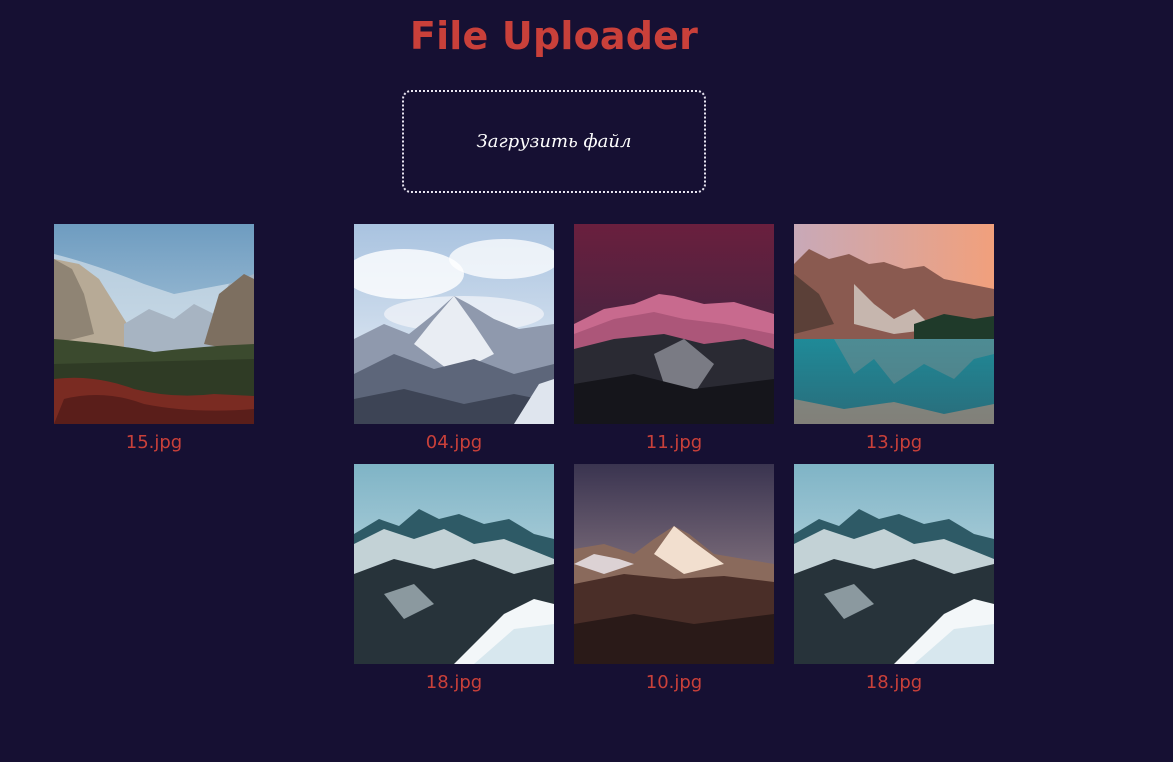 The width and height of the screenshot is (1173, 762). Describe the element at coordinates (674, 324) in the screenshot. I see `file-thumbnail-pink-sunset-ridge` at that location.